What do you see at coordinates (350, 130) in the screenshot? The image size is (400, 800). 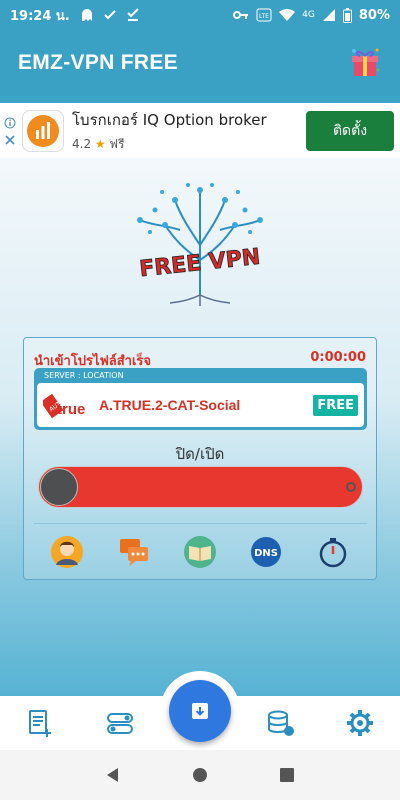 I see `install-button: ติดตั้ง` at bounding box center [350, 130].